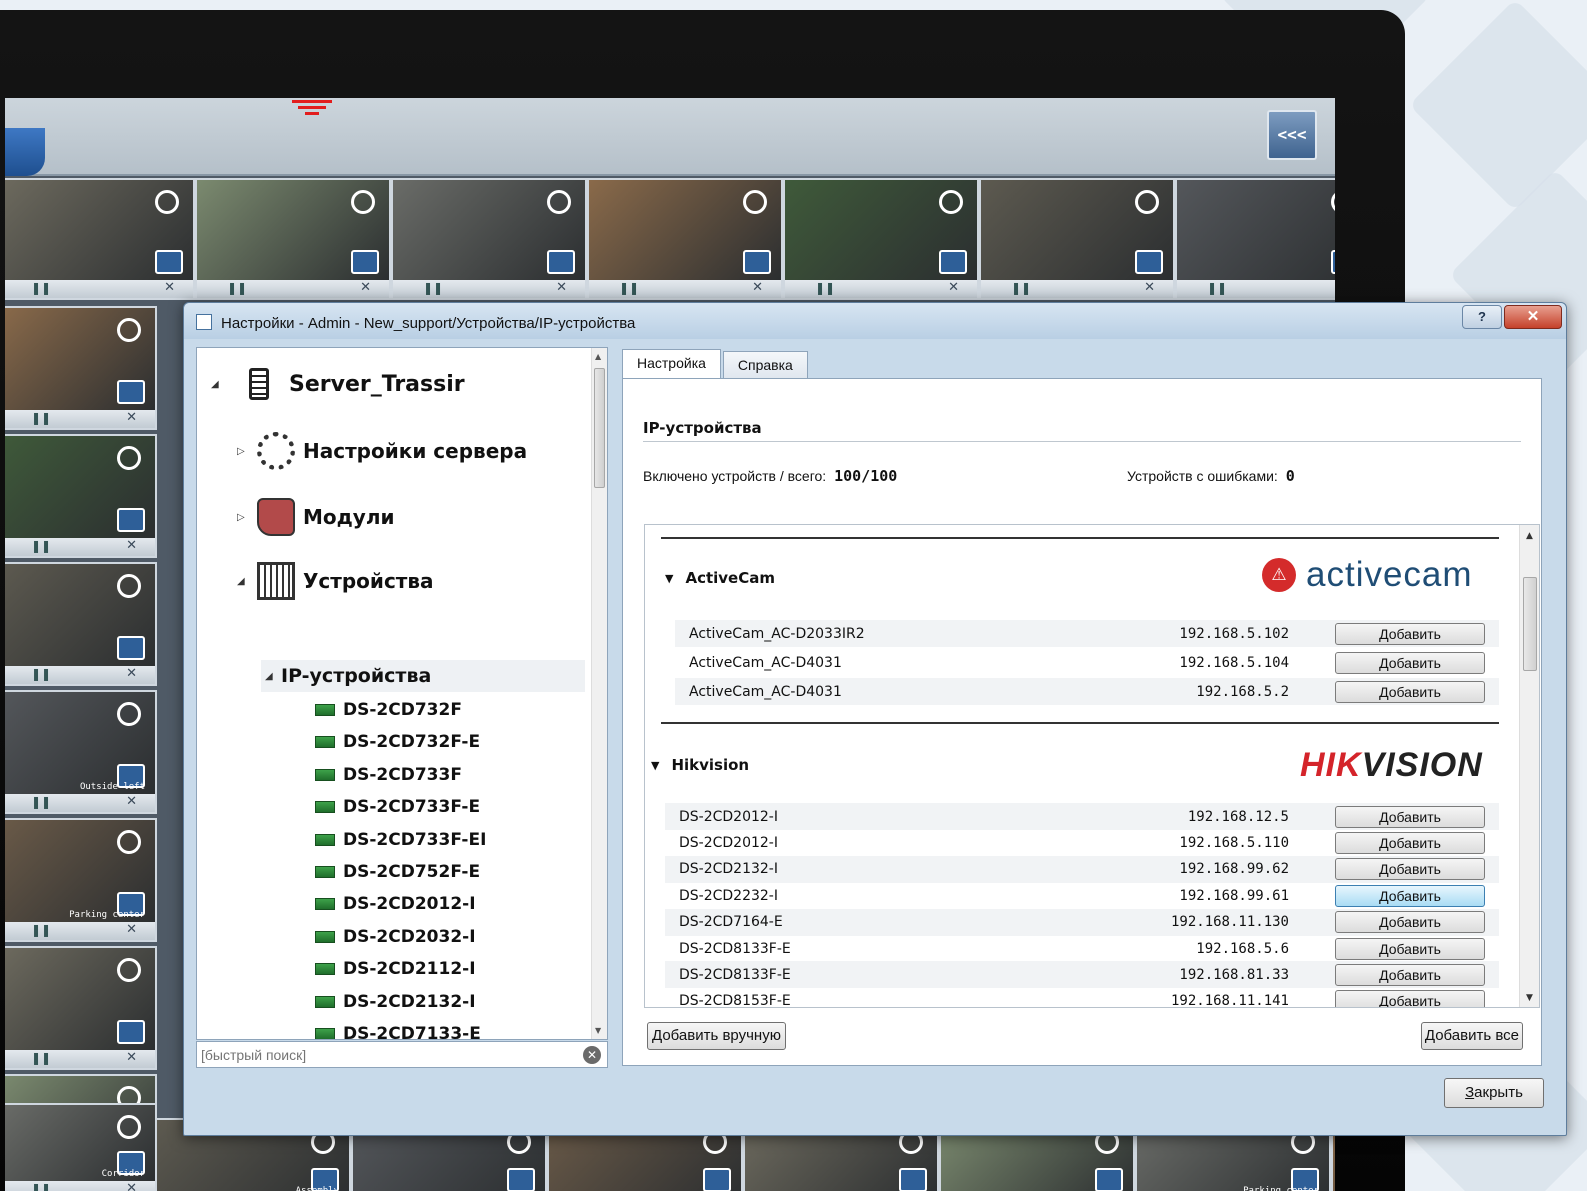  Describe the element at coordinates (1494, 1093) in the screenshot. I see `close-button: Закрыть` at that location.